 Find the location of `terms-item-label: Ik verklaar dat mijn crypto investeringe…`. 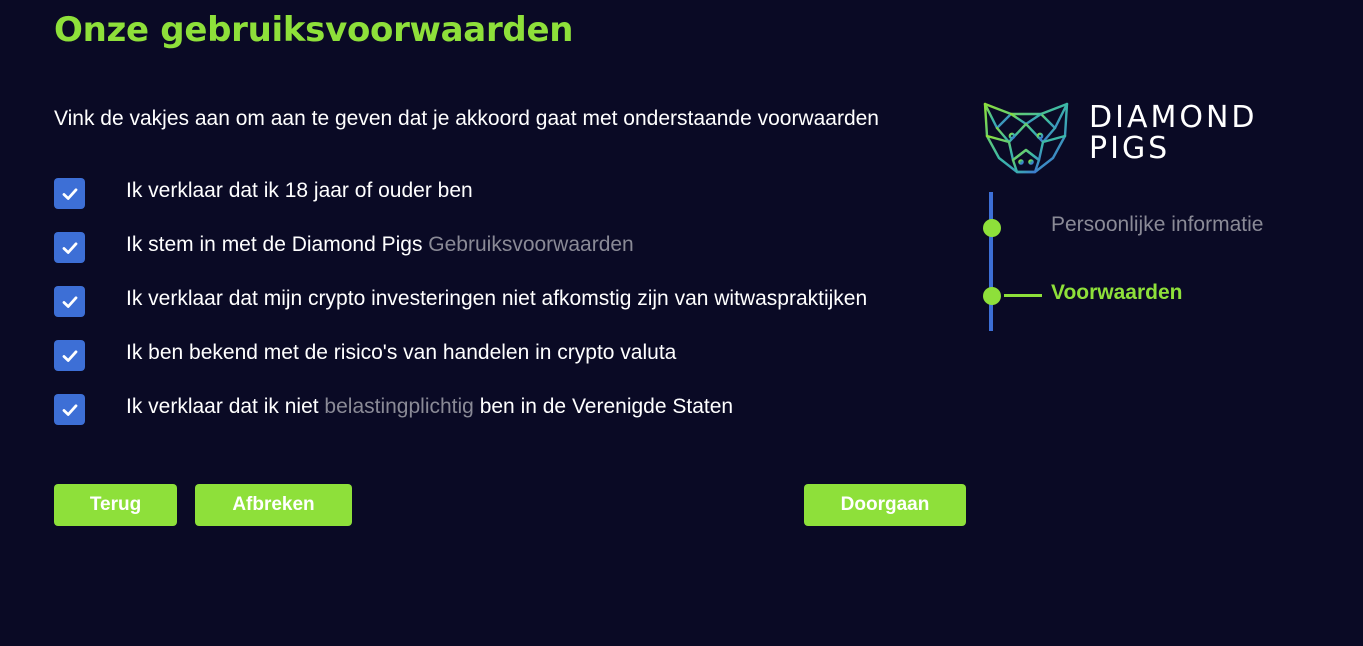

terms-item-label: Ik verklaar dat mijn crypto investeringe… is located at coordinates (497, 298).